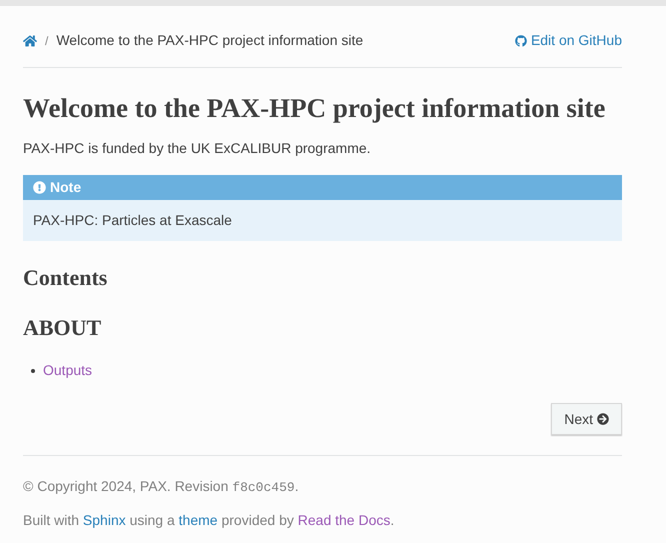 This screenshot has height=543, width=666. What do you see at coordinates (132, 220) in the screenshot?
I see `note-text: PAX-HPC: Particles at Exascale` at bounding box center [132, 220].